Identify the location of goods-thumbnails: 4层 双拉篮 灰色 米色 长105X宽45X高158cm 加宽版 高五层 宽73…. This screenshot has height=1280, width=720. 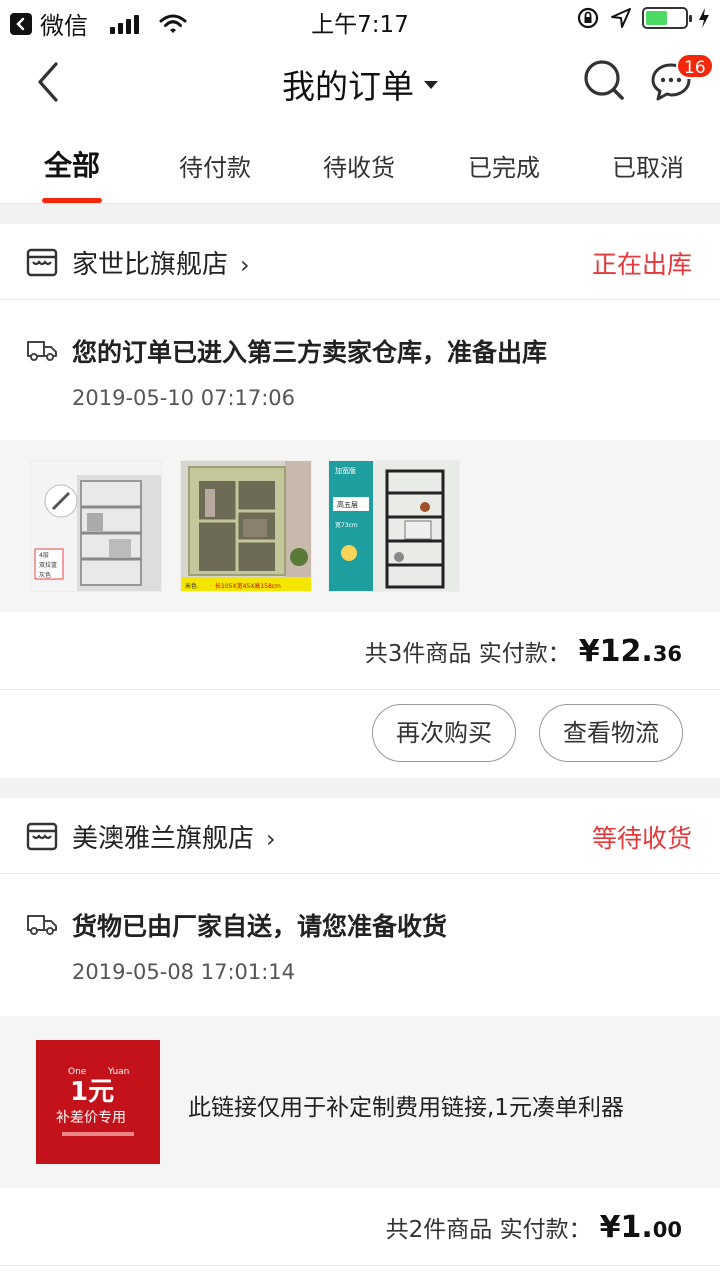
(360, 526).